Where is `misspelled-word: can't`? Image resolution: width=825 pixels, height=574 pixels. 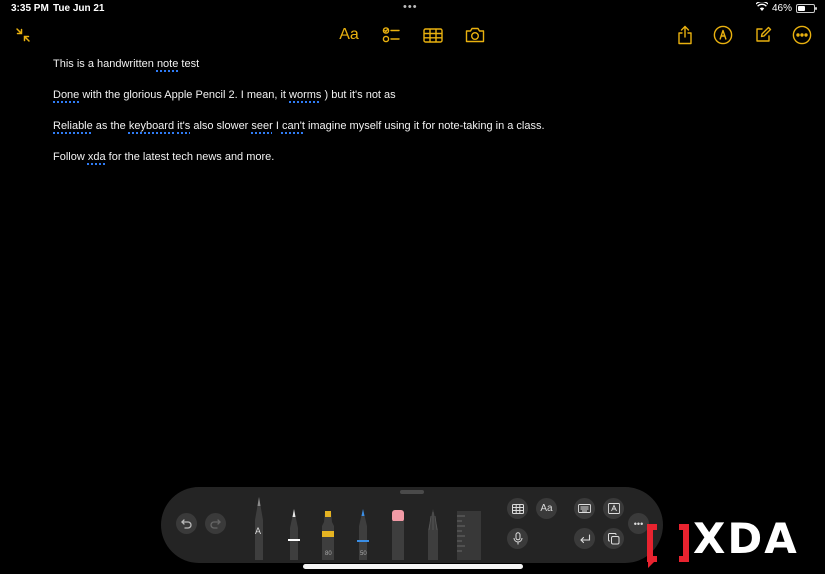 misspelled-word: can't is located at coordinates (293, 126).